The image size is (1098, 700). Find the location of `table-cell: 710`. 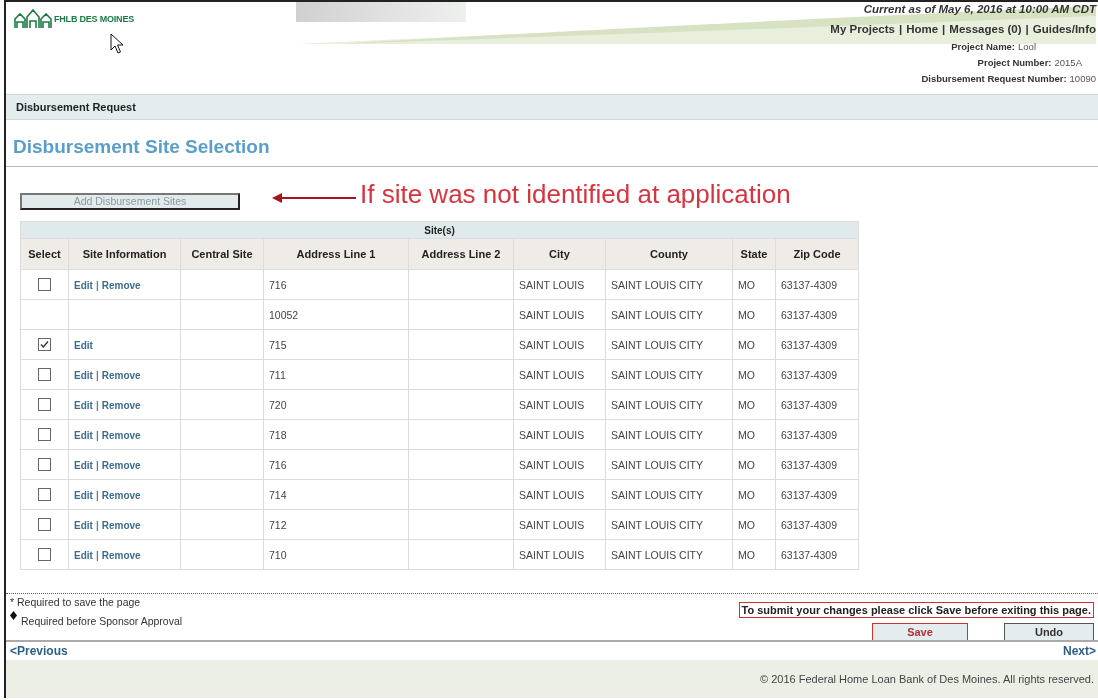

table-cell: 710 is located at coordinates (336, 554).